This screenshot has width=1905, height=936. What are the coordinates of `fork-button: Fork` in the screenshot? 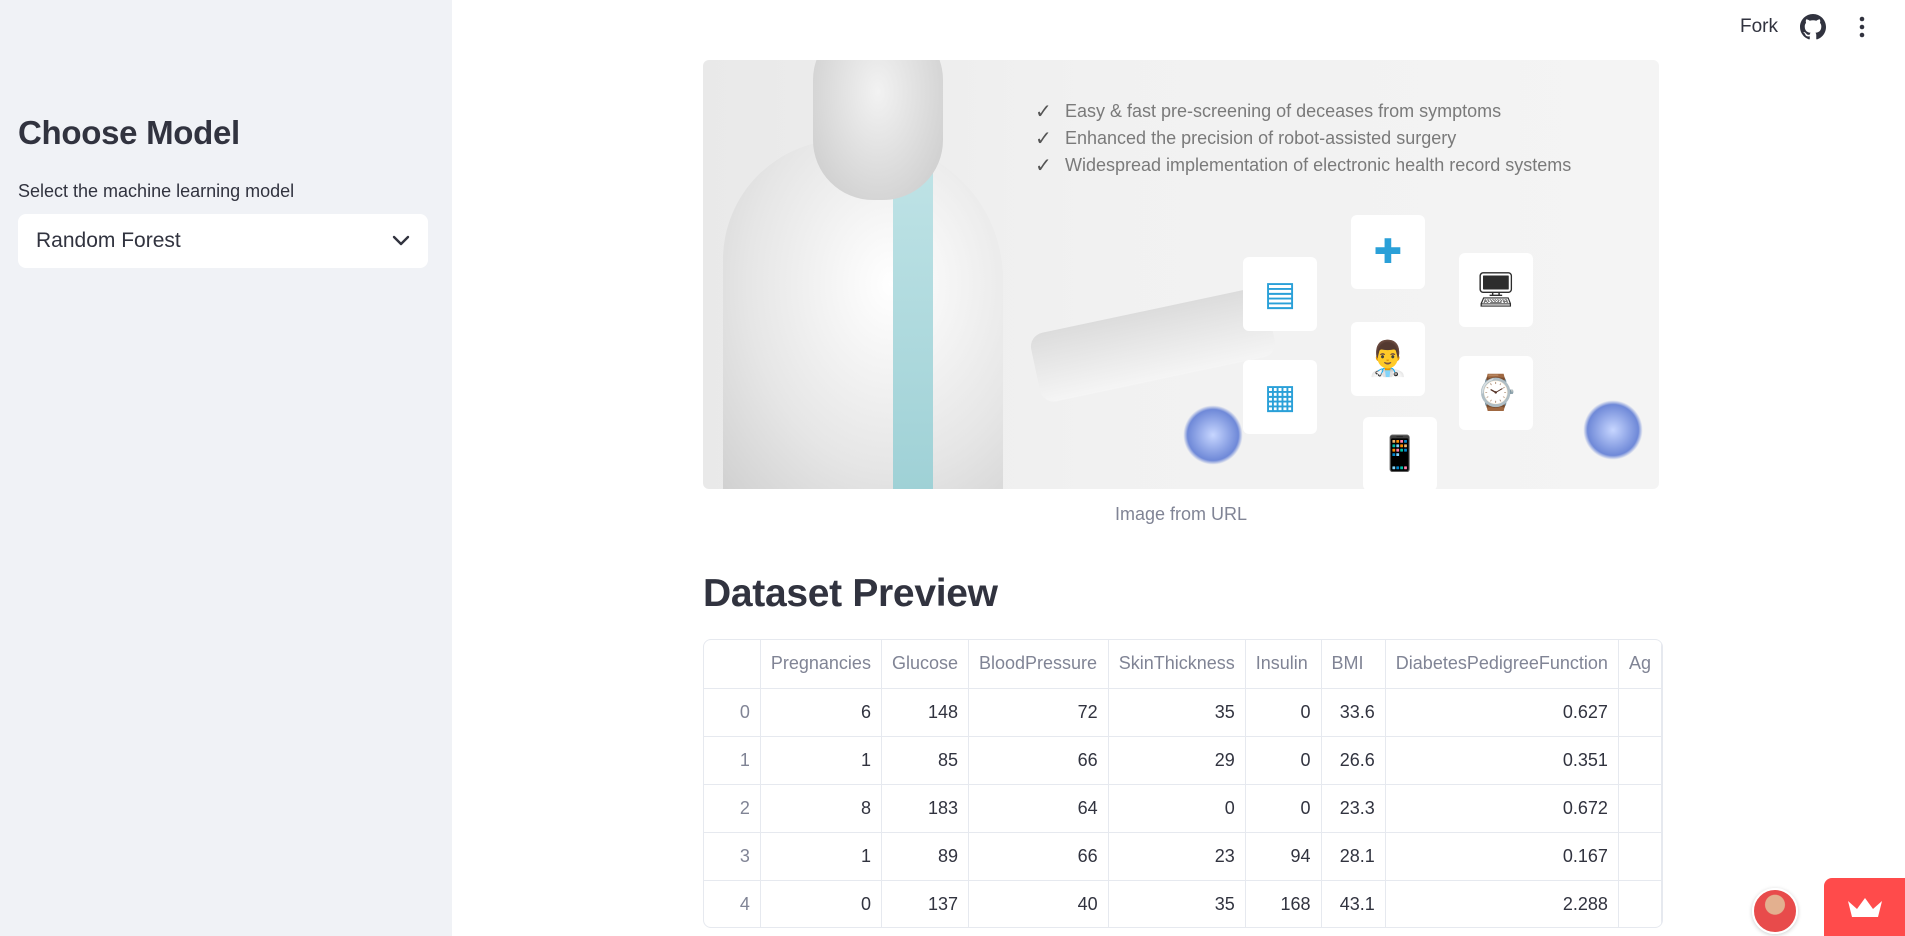 It's located at (1759, 27).